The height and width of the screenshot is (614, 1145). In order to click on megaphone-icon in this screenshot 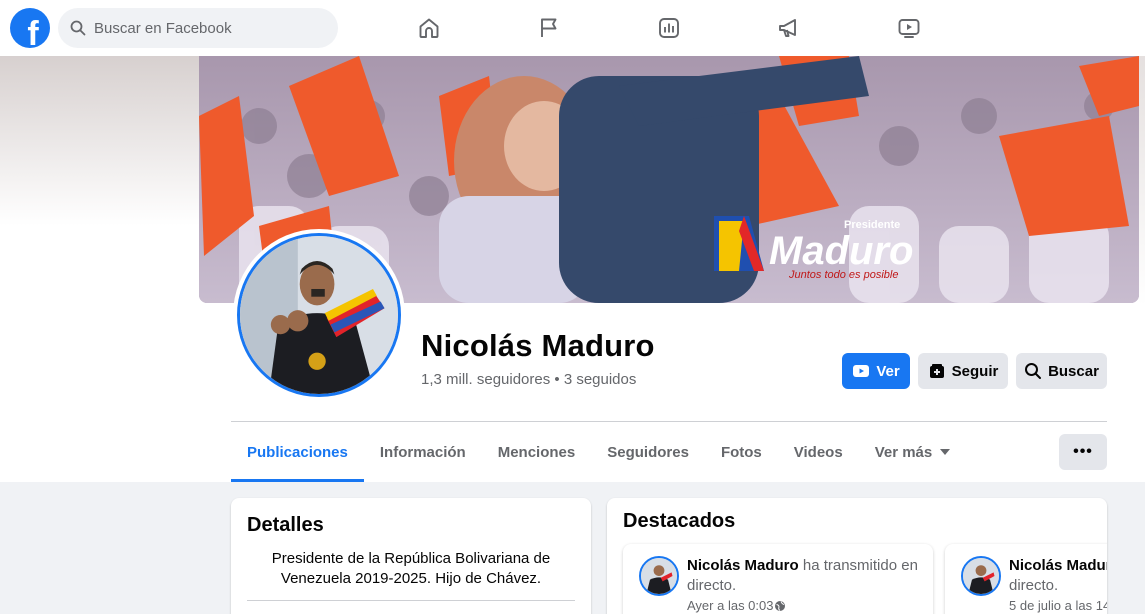, I will do `click(789, 28)`.